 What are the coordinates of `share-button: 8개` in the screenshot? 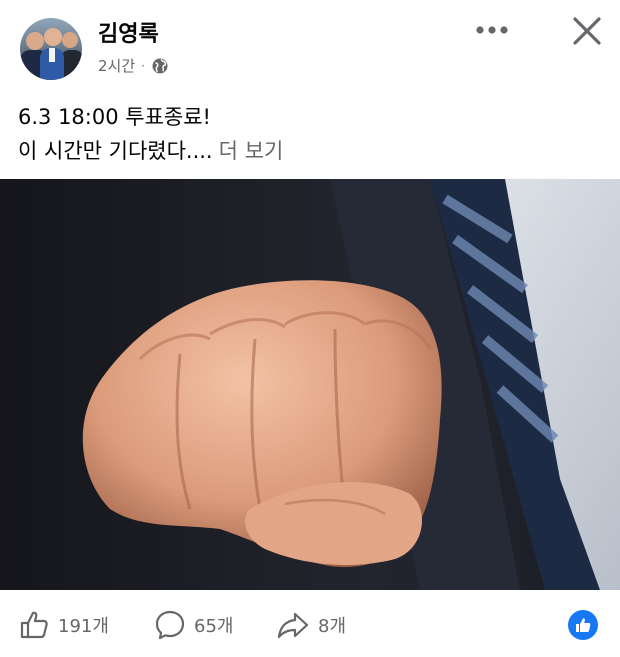 It's located at (311, 625).